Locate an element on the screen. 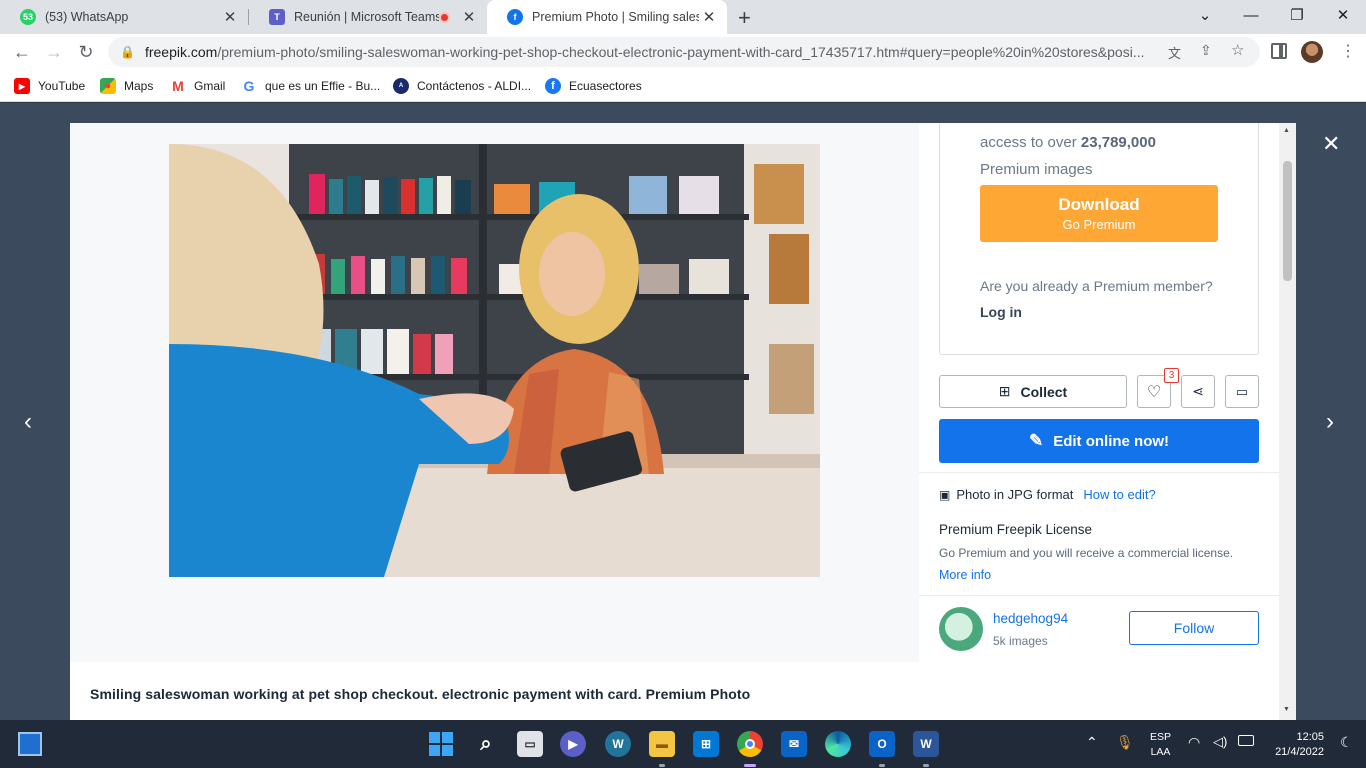 This screenshot has width=1366, height=768. translate-icon: 文 is located at coordinates (1174, 52).